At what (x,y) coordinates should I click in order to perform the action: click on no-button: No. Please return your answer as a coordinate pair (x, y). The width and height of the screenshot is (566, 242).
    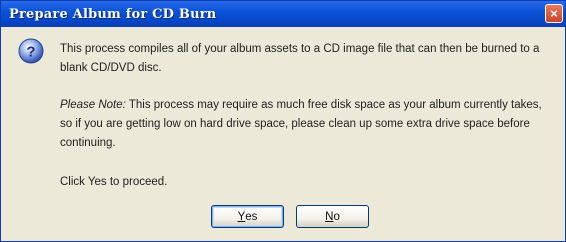
    Looking at the image, I should click on (332, 216).